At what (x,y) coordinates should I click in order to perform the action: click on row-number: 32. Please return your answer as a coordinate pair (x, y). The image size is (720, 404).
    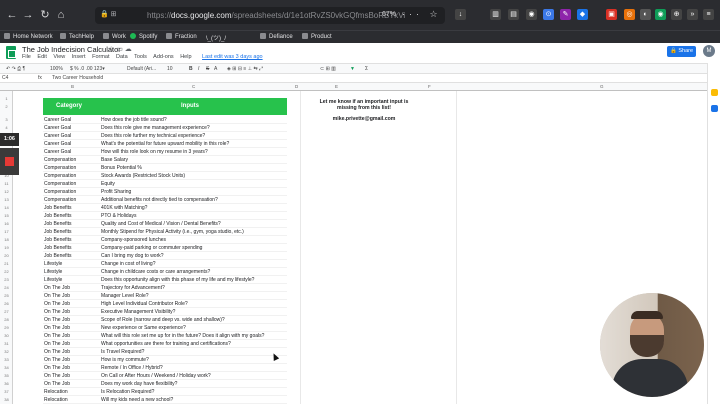
    Looking at the image, I should click on (6, 351).